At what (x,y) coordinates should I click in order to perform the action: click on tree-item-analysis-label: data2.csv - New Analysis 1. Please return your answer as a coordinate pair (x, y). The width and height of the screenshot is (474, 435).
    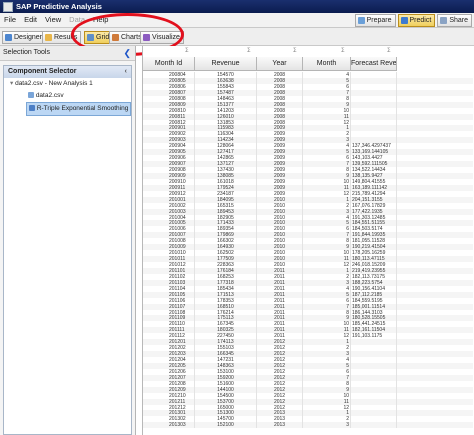
    Looking at the image, I should click on (54, 83).